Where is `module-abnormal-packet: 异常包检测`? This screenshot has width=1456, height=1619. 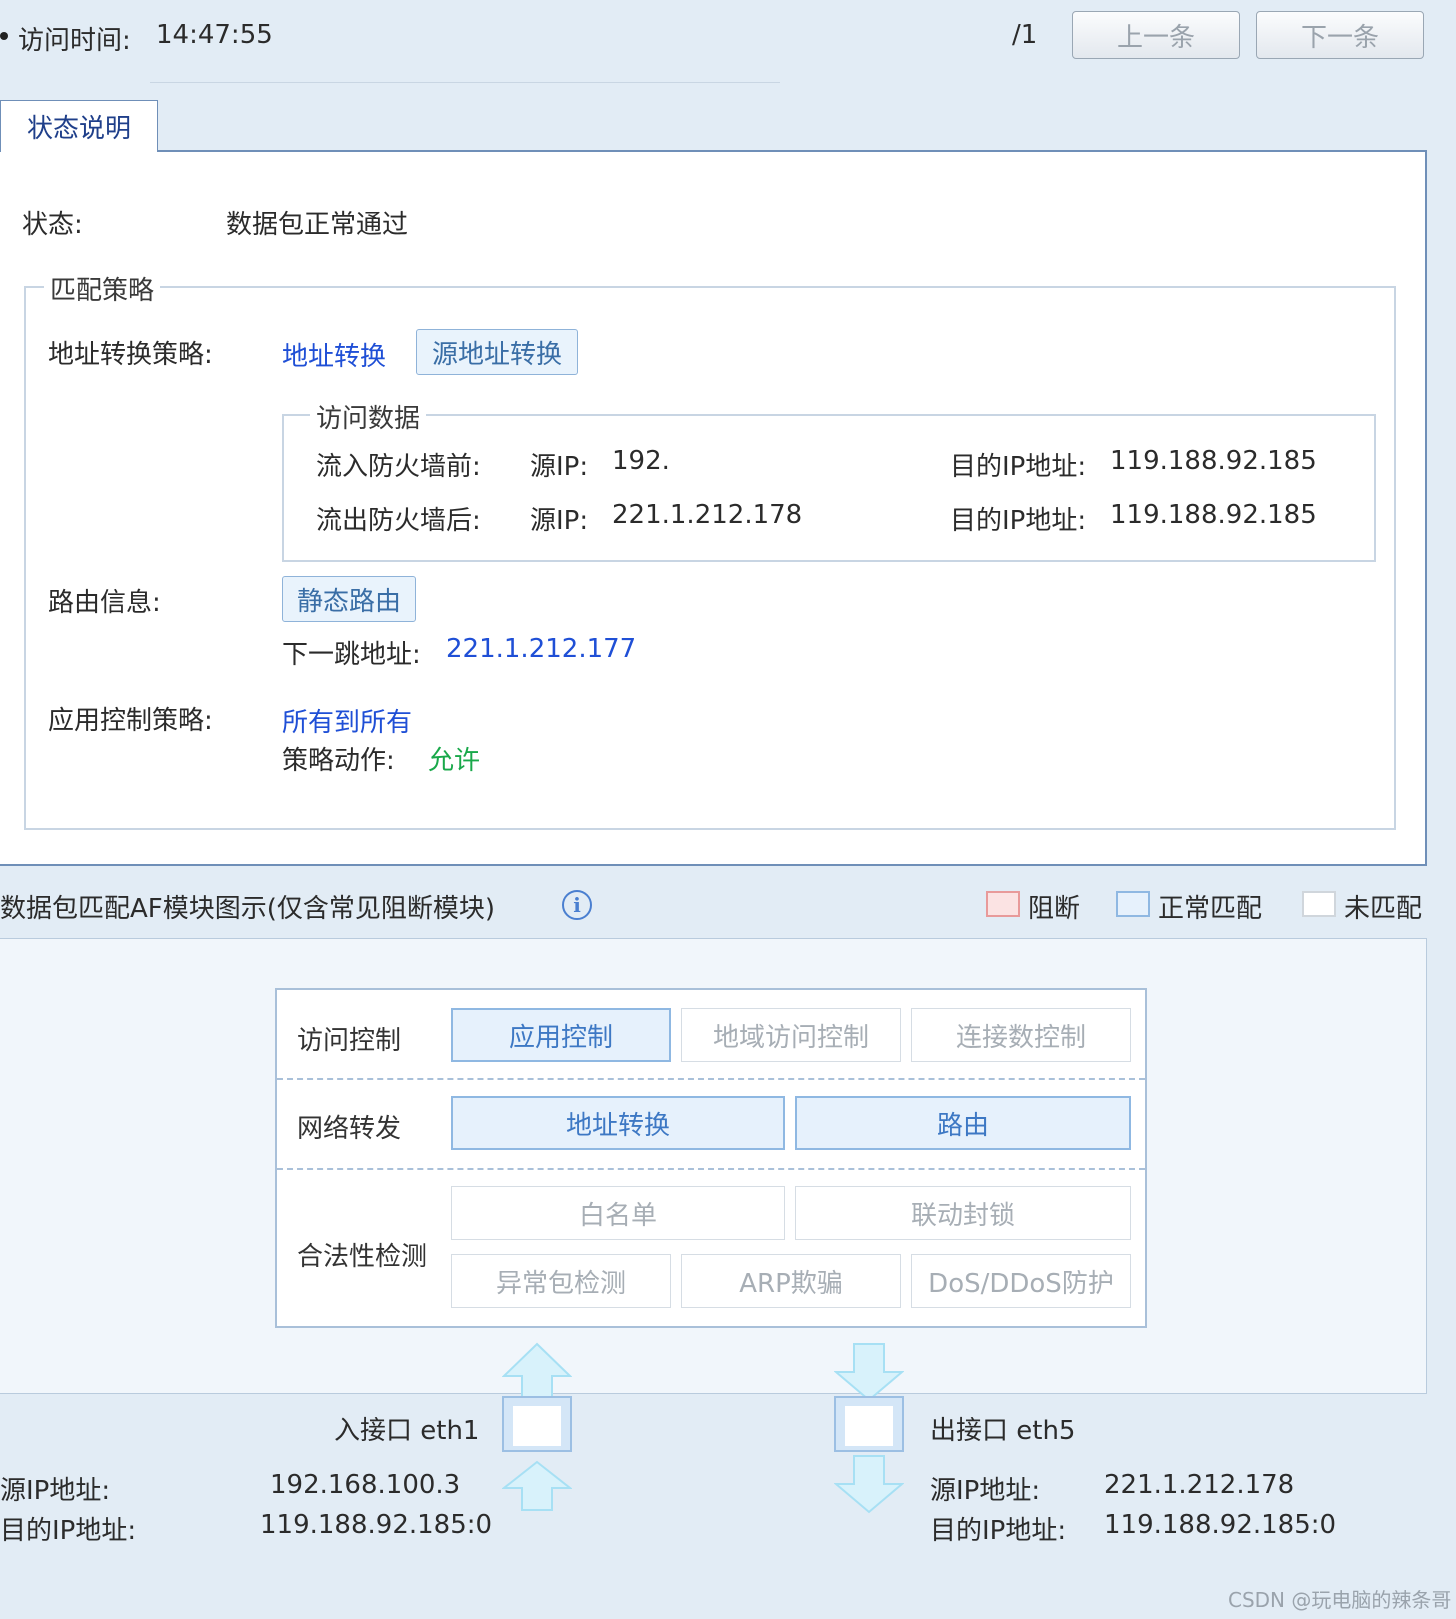
module-abnormal-packet: 异常包检测 is located at coordinates (561, 1281).